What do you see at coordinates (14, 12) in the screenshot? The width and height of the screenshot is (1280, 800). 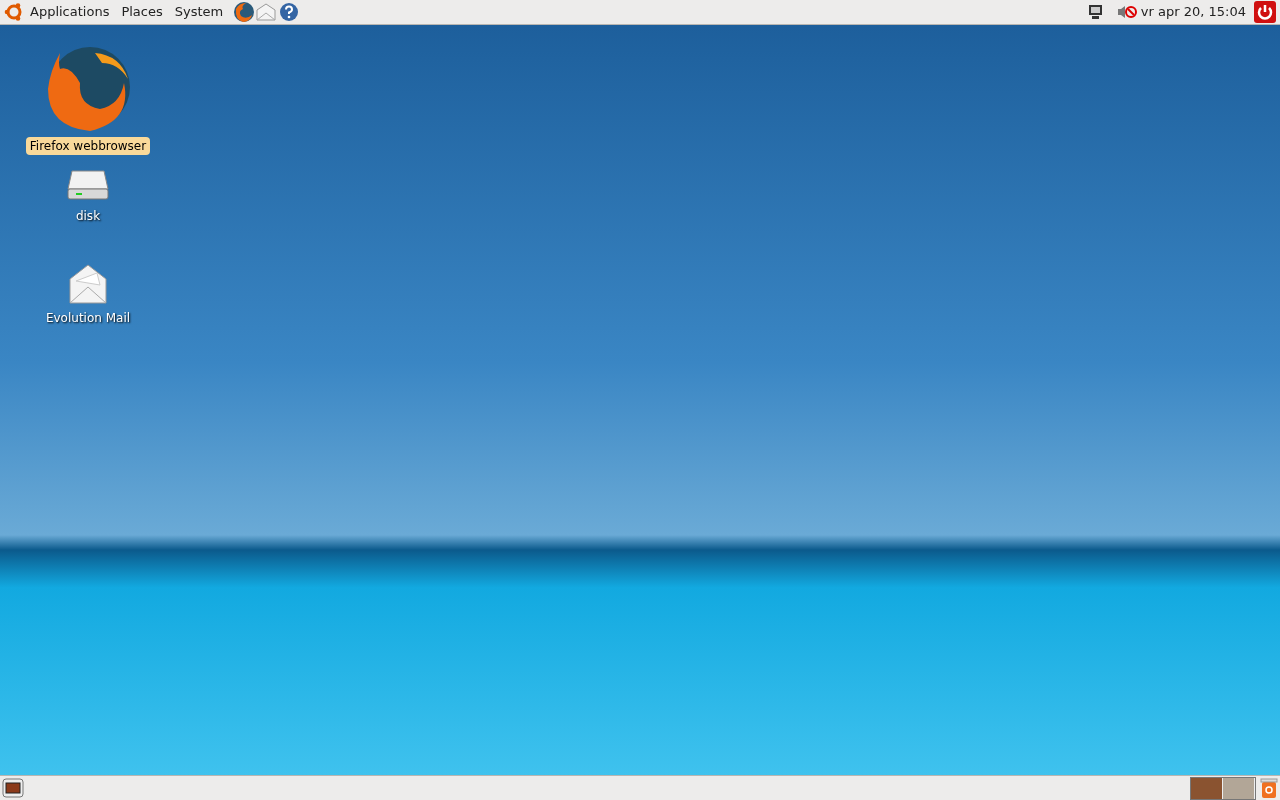 I see `logo-icon` at bounding box center [14, 12].